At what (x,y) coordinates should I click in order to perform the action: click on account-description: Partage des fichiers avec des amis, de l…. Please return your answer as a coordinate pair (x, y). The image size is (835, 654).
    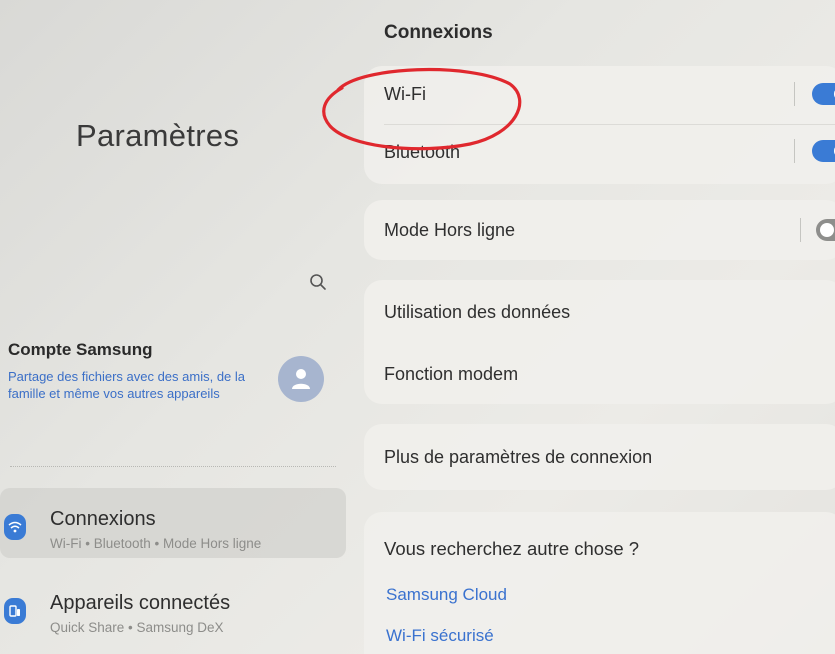
    Looking at the image, I should click on (127, 385).